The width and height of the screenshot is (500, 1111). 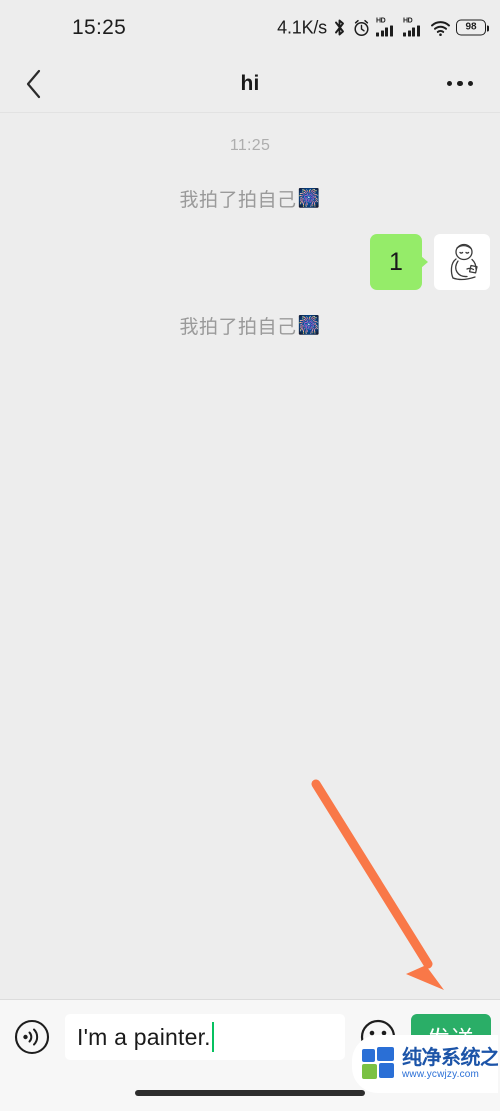 What do you see at coordinates (440, 27) in the screenshot?
I see `wifi-icon` at bounding box center [440, 27].